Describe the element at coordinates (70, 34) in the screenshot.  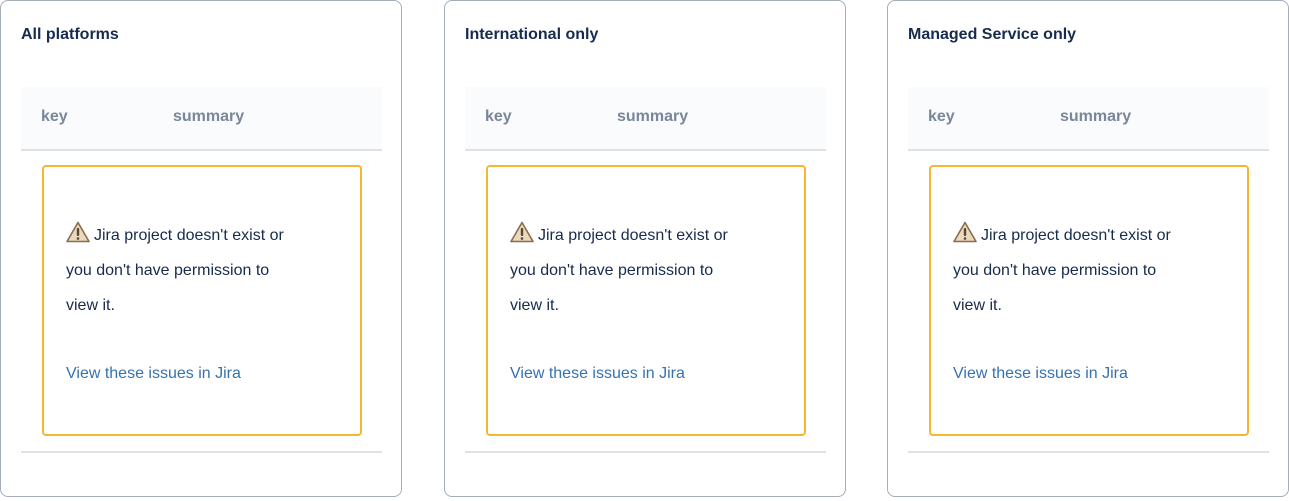
I see `panel-title: All platforms` at that location.